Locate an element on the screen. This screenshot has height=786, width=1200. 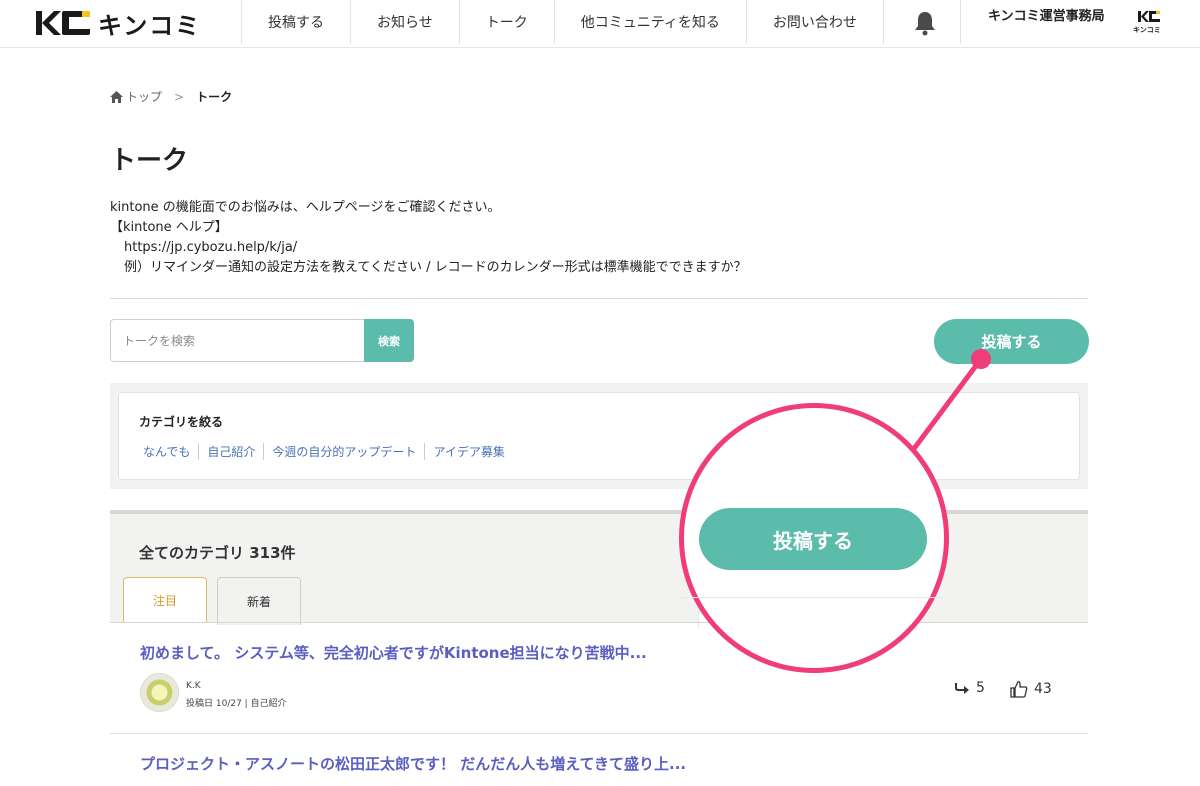
kc-logo-mark is located at coordinates (63, 23).